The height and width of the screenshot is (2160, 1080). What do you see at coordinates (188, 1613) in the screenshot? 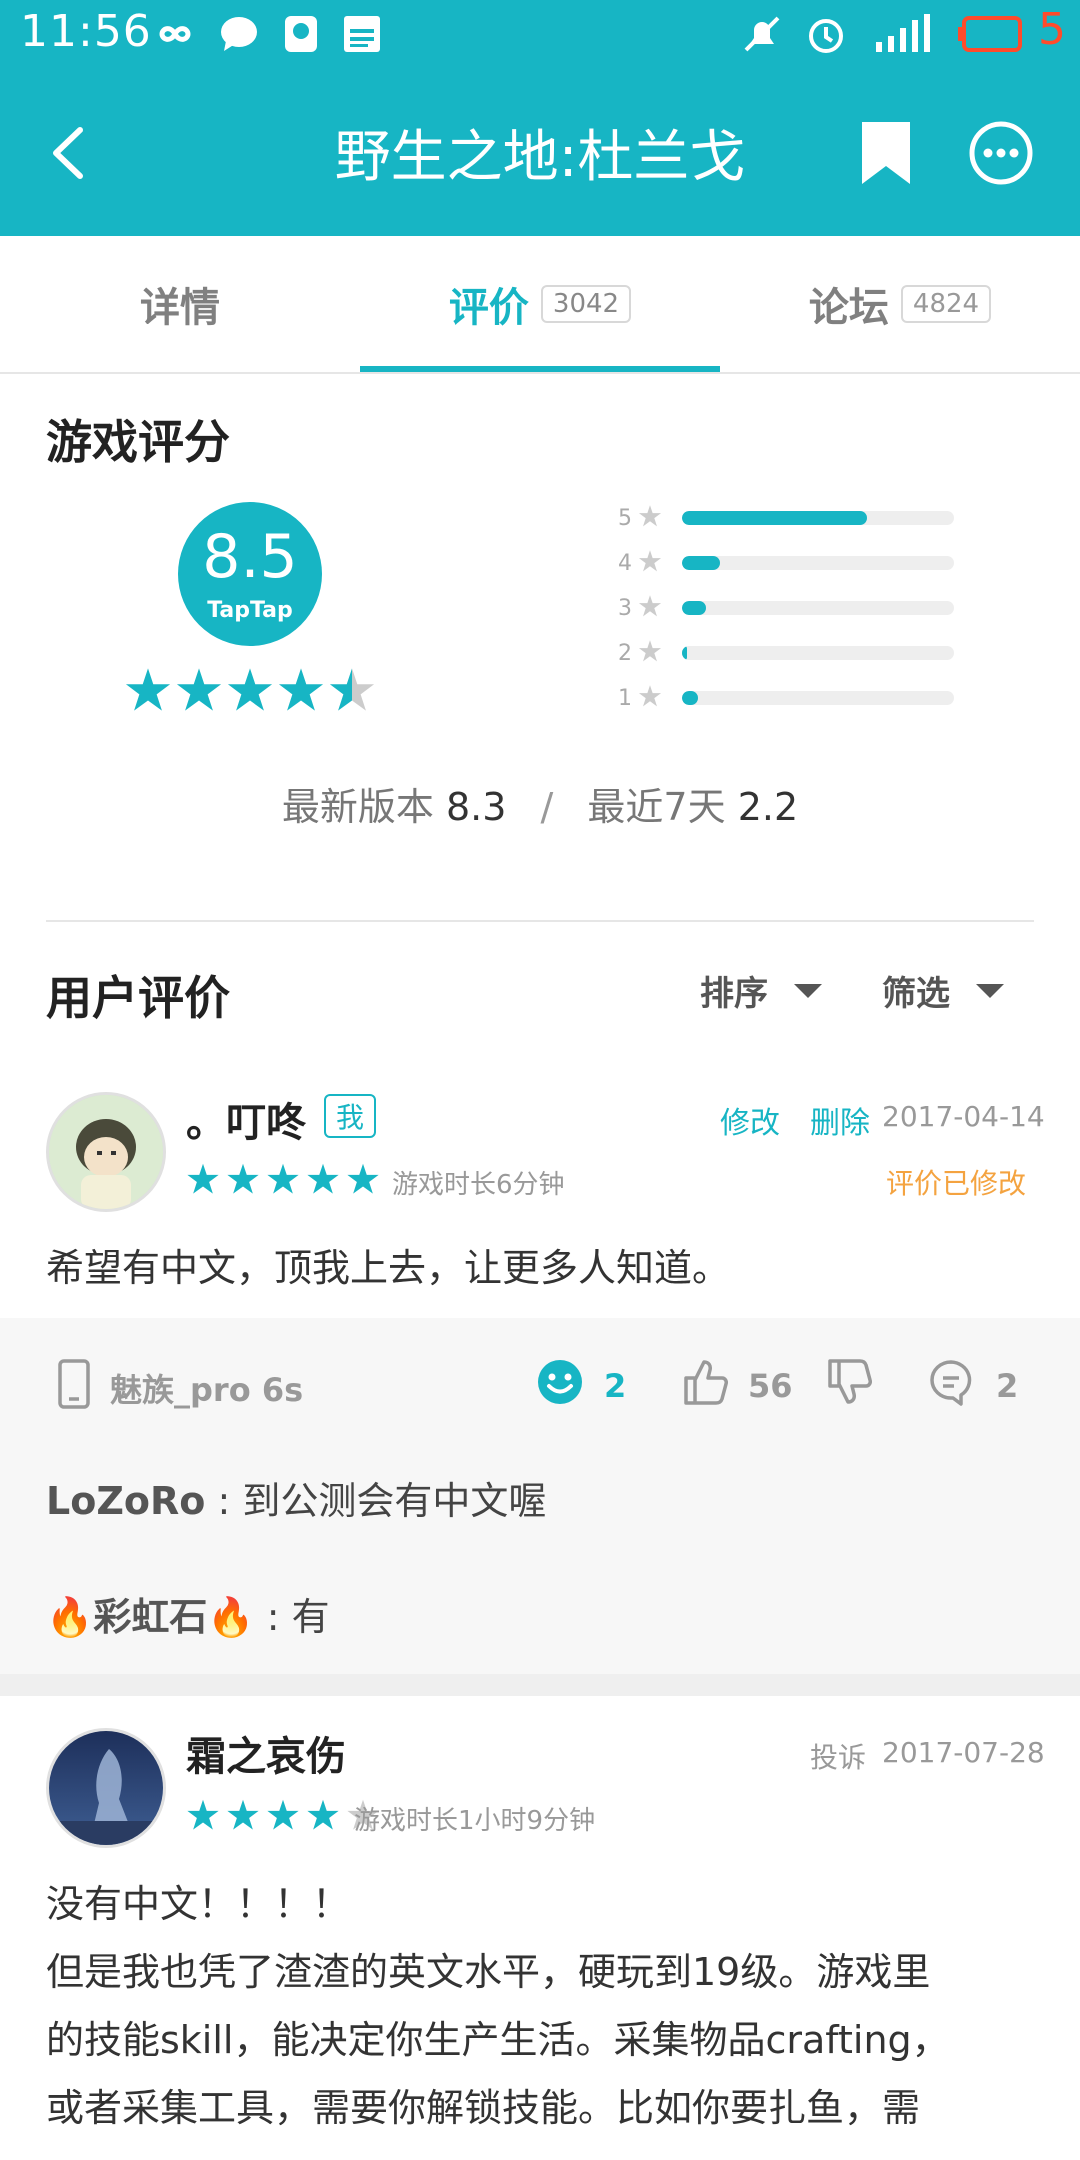
I see `reply-item: 🔥彩虹石🔥 : 有` at bounding box center [188, 1613].